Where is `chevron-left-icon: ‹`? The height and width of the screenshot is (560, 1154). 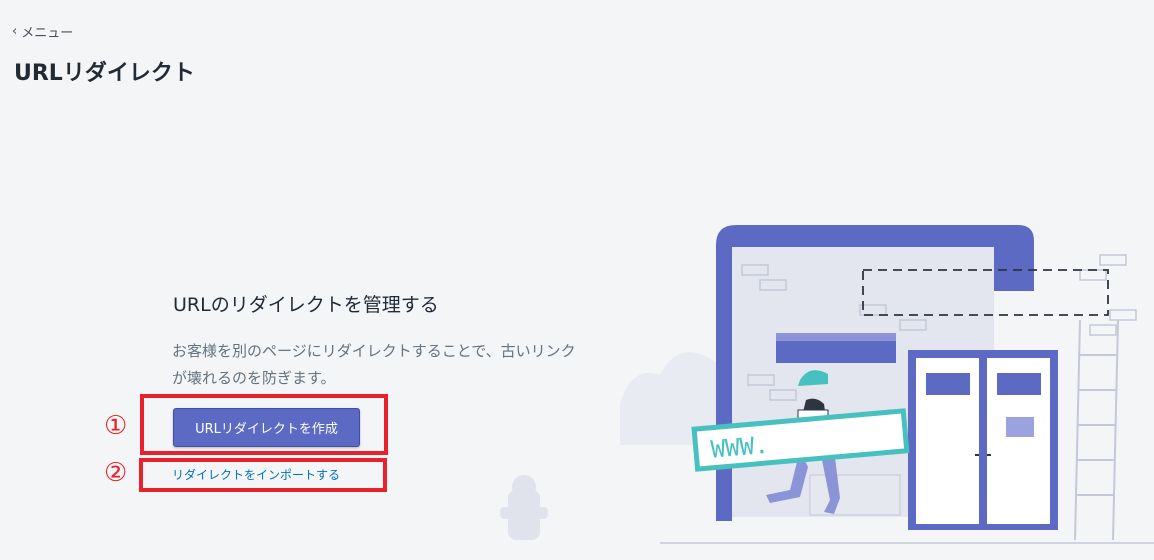 chevron-left-icon: ‹ is located at coordinates (15, 31).